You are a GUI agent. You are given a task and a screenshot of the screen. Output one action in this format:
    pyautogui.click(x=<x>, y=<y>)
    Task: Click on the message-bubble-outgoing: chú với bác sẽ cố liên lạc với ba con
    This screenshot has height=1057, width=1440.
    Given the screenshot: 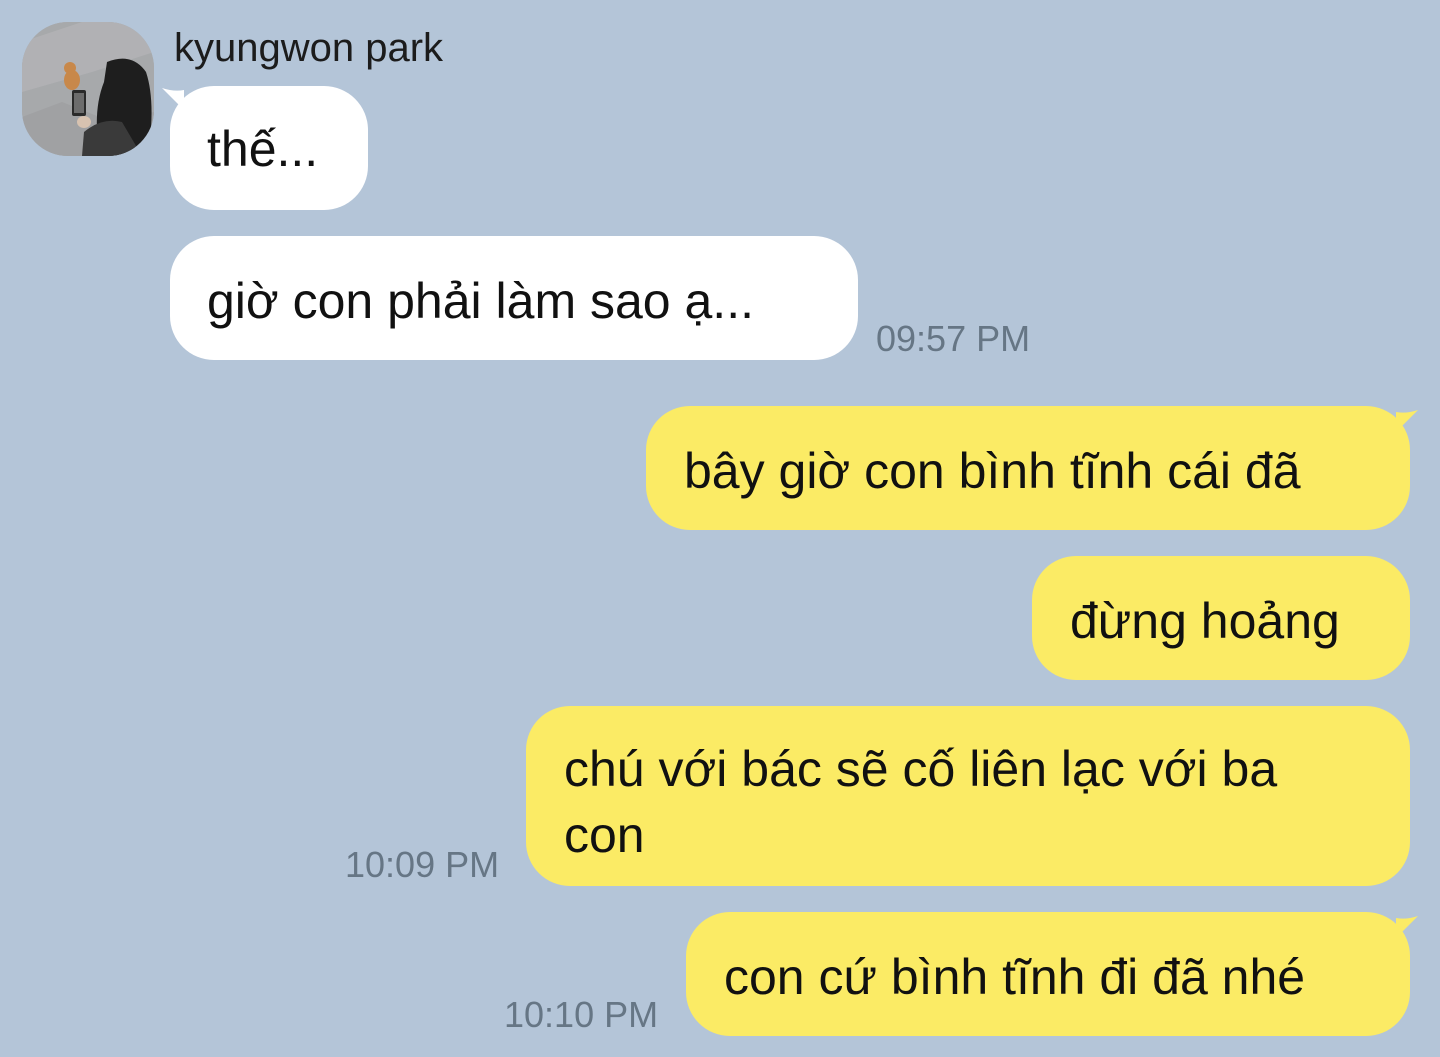 What is the action you would take?
    pyautogui.click(x=968, y=796)
    